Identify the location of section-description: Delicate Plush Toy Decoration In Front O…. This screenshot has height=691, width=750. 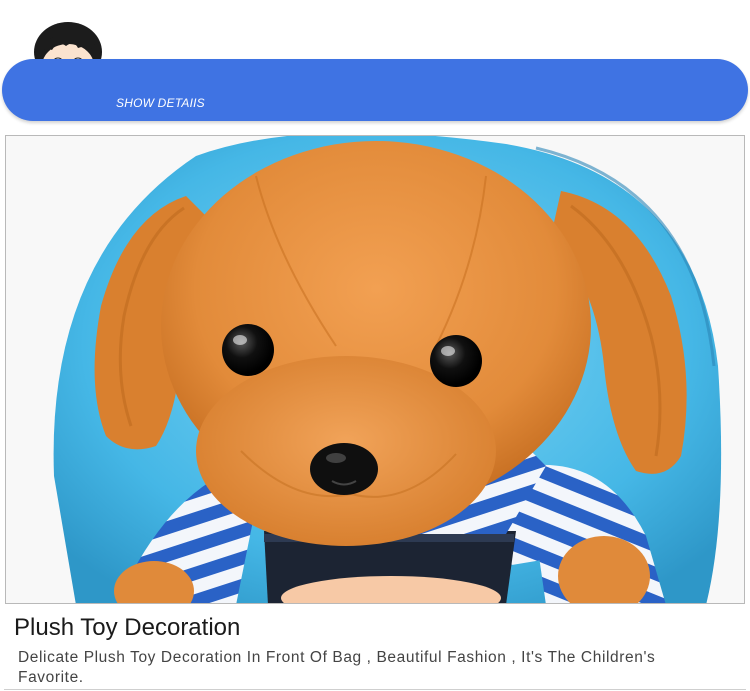
(337, 667).